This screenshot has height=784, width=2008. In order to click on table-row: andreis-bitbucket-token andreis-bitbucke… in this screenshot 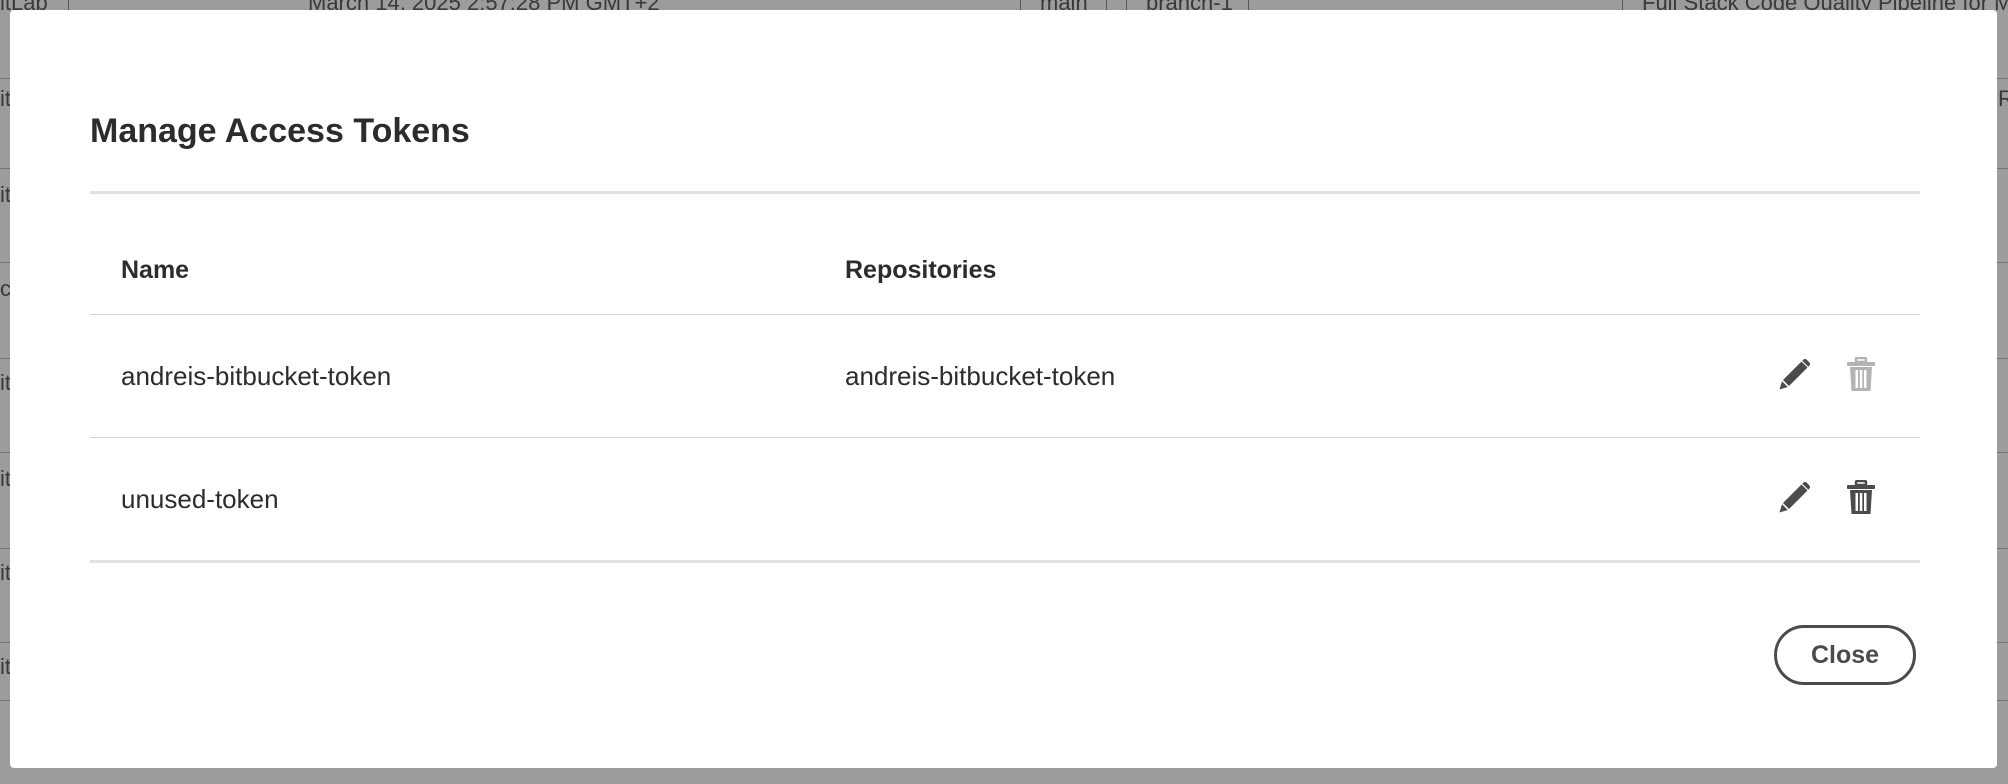, I will do `click(1005, 376)`.